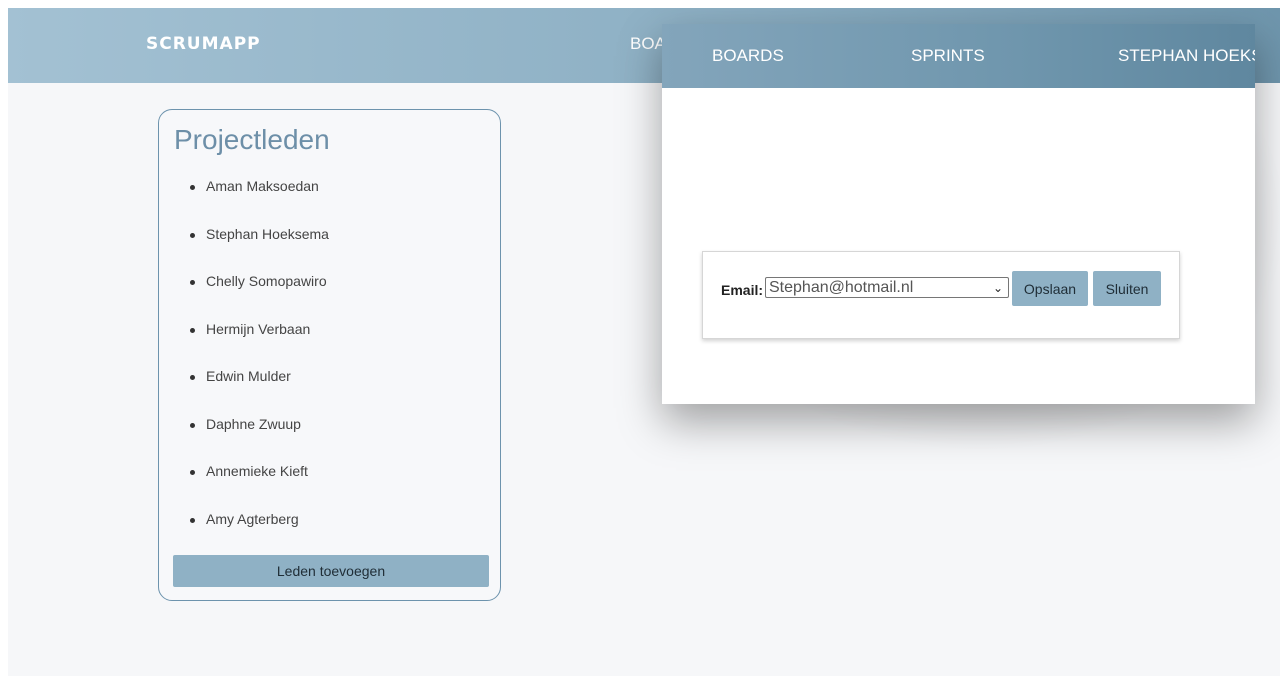  I want to click on email-select: Stephan@hotmail.nl ⌄, so click(887, 287).